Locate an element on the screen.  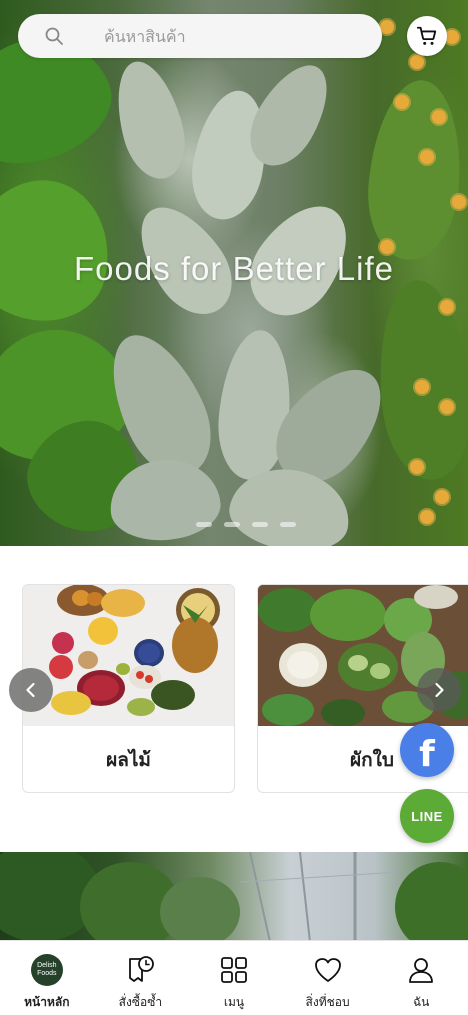
nav-label-menu: เมนู is located at coordinates (234, 1002).